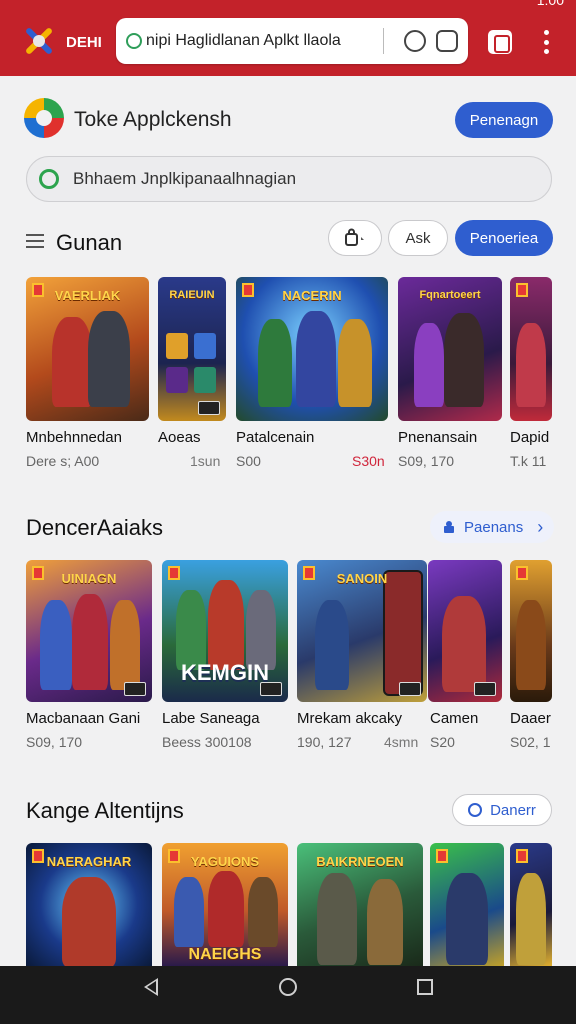 The height and width of the screenshot is (1024, 576). What do you see at coordinates (312, 295) in the screenshot?
I see `card-banner: NACERIN` at bounding box center [312, 295].